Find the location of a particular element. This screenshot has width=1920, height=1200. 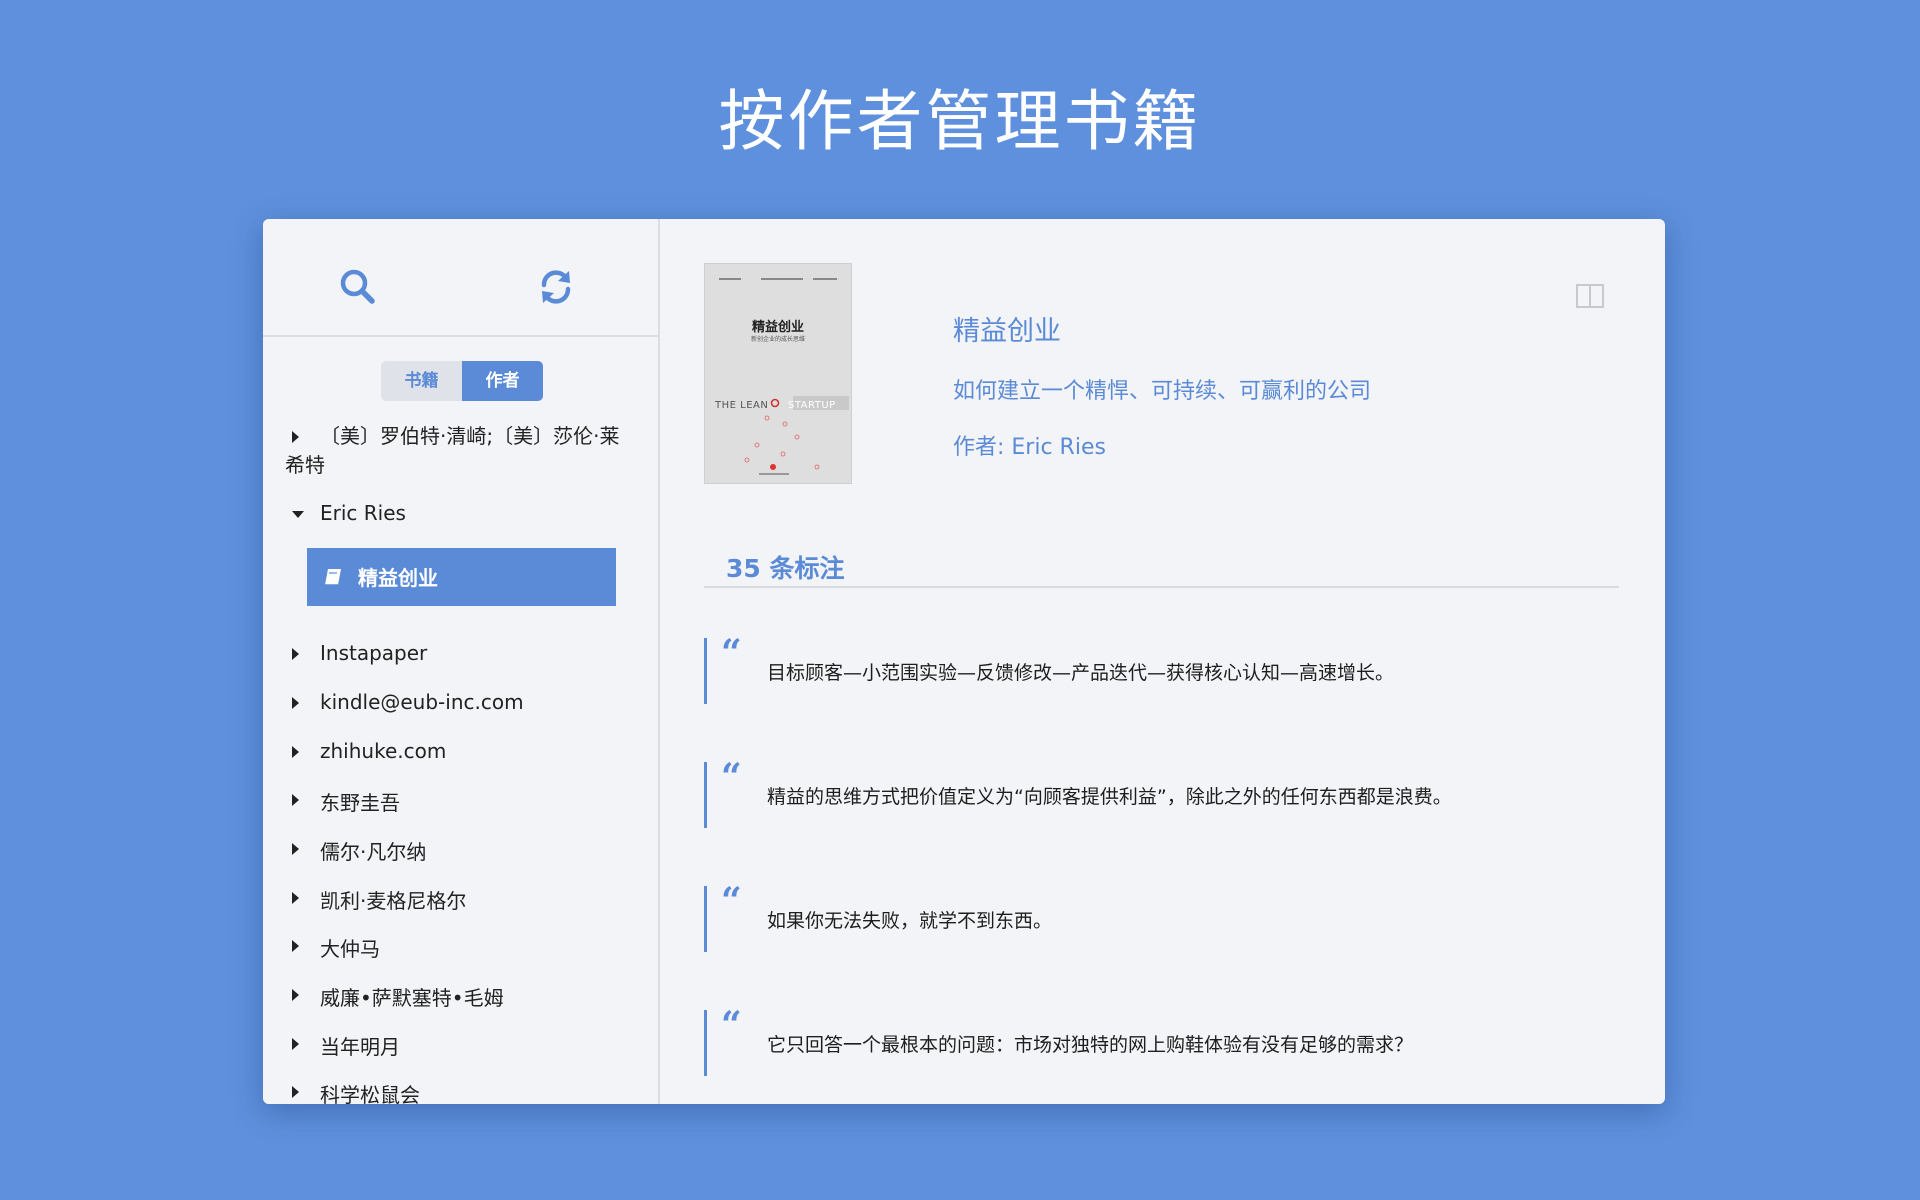

banner-title: 按作者管理书籍 is located at coordinates (960, 121).